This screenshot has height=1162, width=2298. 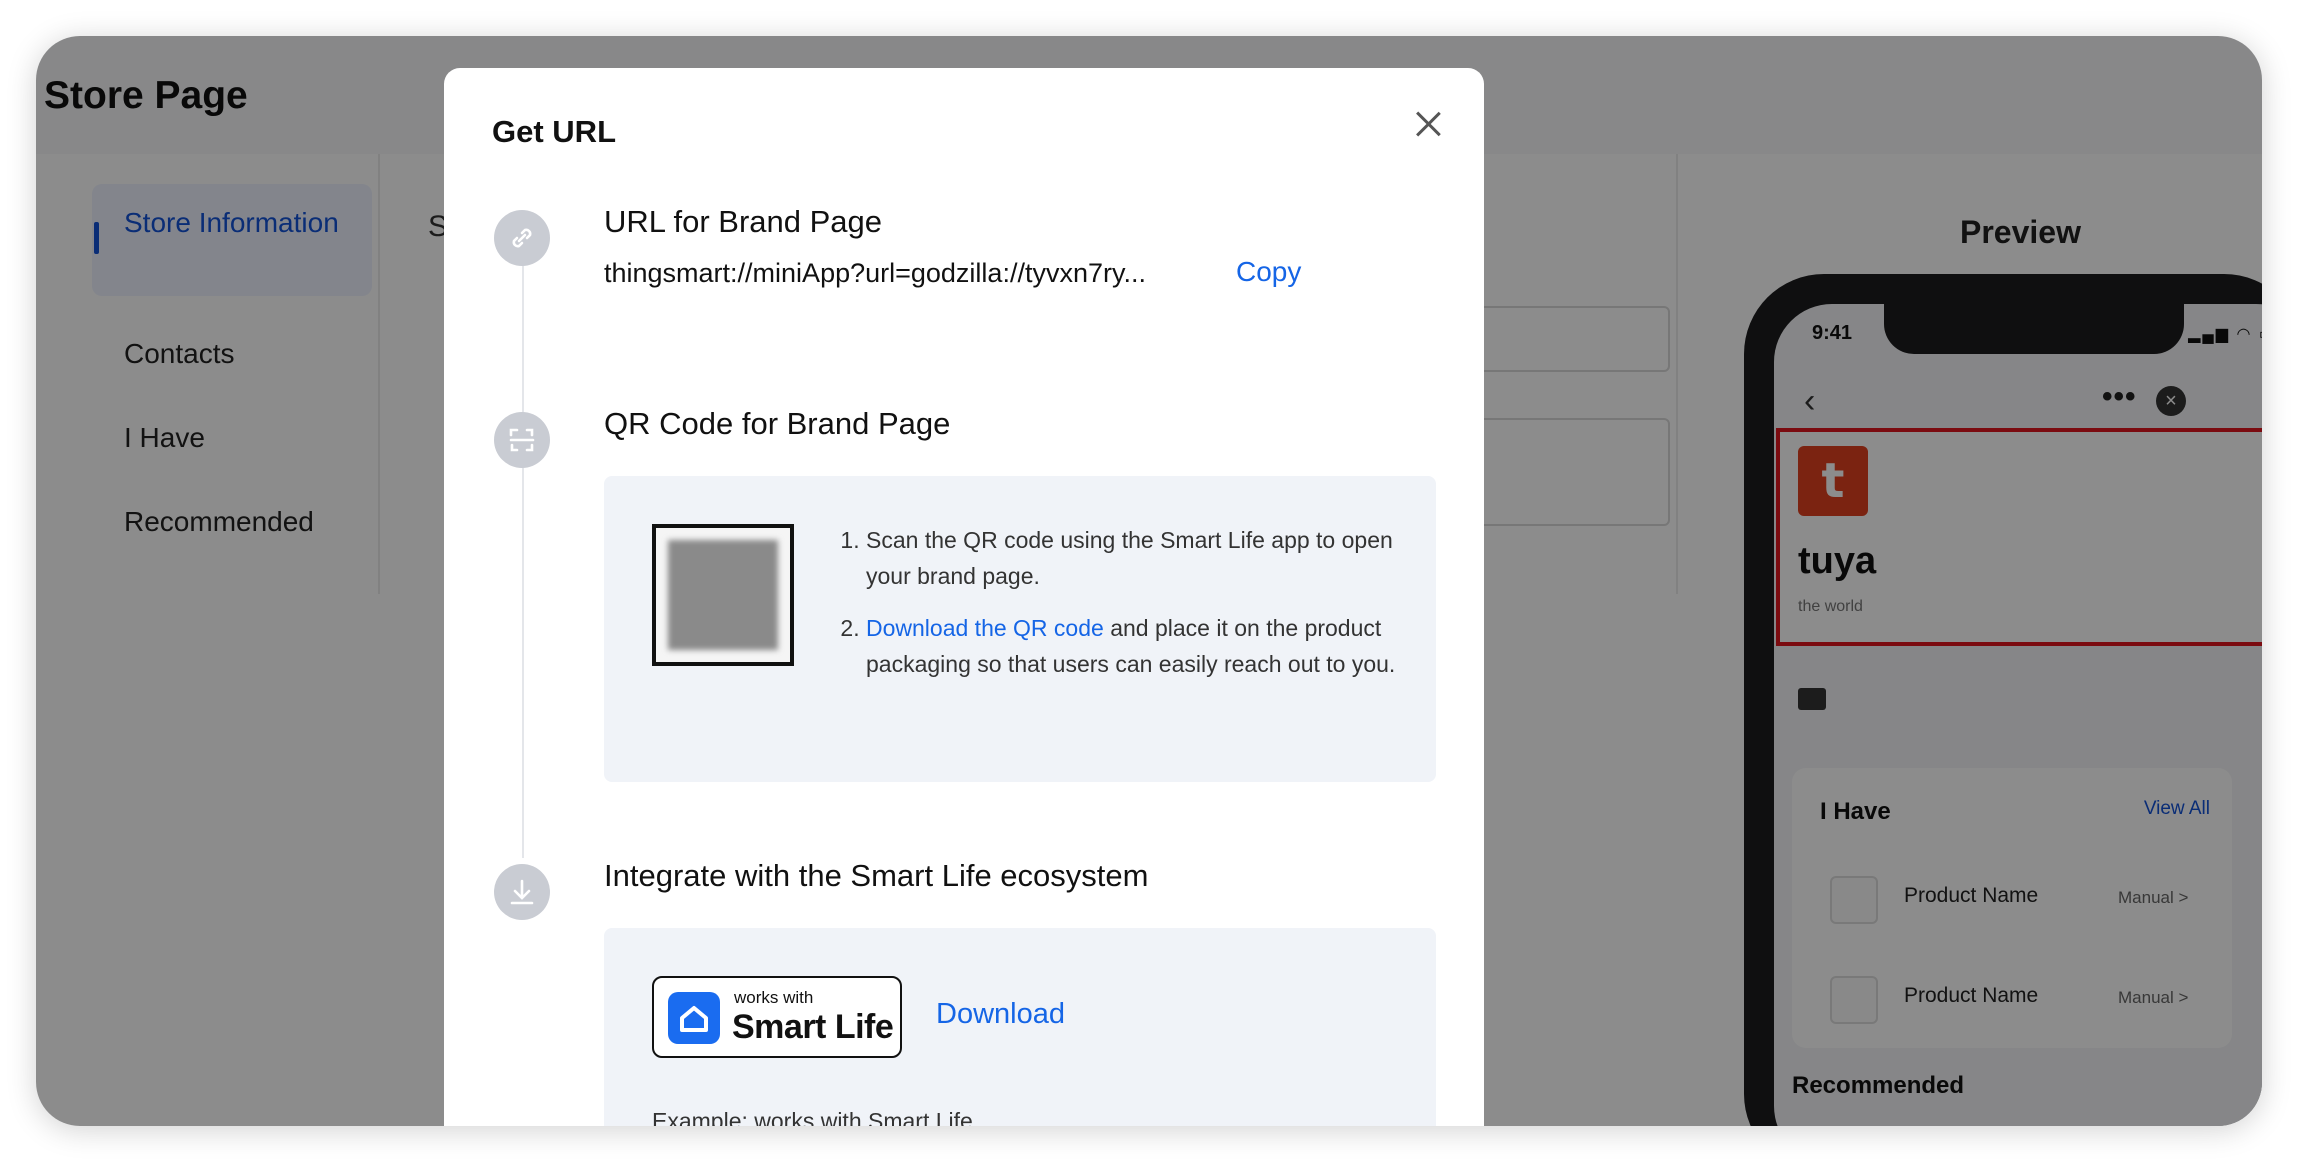 What do you see at coordinates (1428, 124) in the screenshot?
I see `close-icon` at bounding box center [1428, 124].